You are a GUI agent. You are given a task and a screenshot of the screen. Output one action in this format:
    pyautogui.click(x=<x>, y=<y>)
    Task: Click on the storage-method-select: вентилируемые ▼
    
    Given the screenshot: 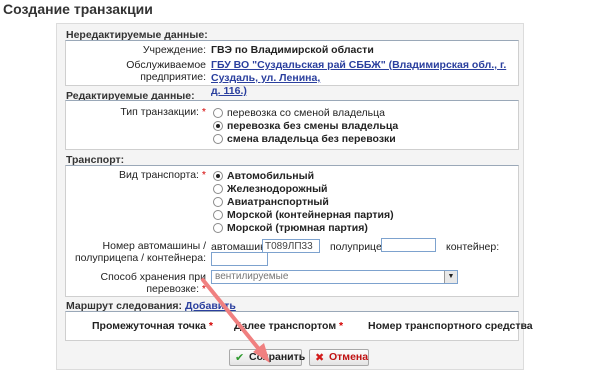 What is the action you would take?
    pyautogui.click(x=334, y=277)
    